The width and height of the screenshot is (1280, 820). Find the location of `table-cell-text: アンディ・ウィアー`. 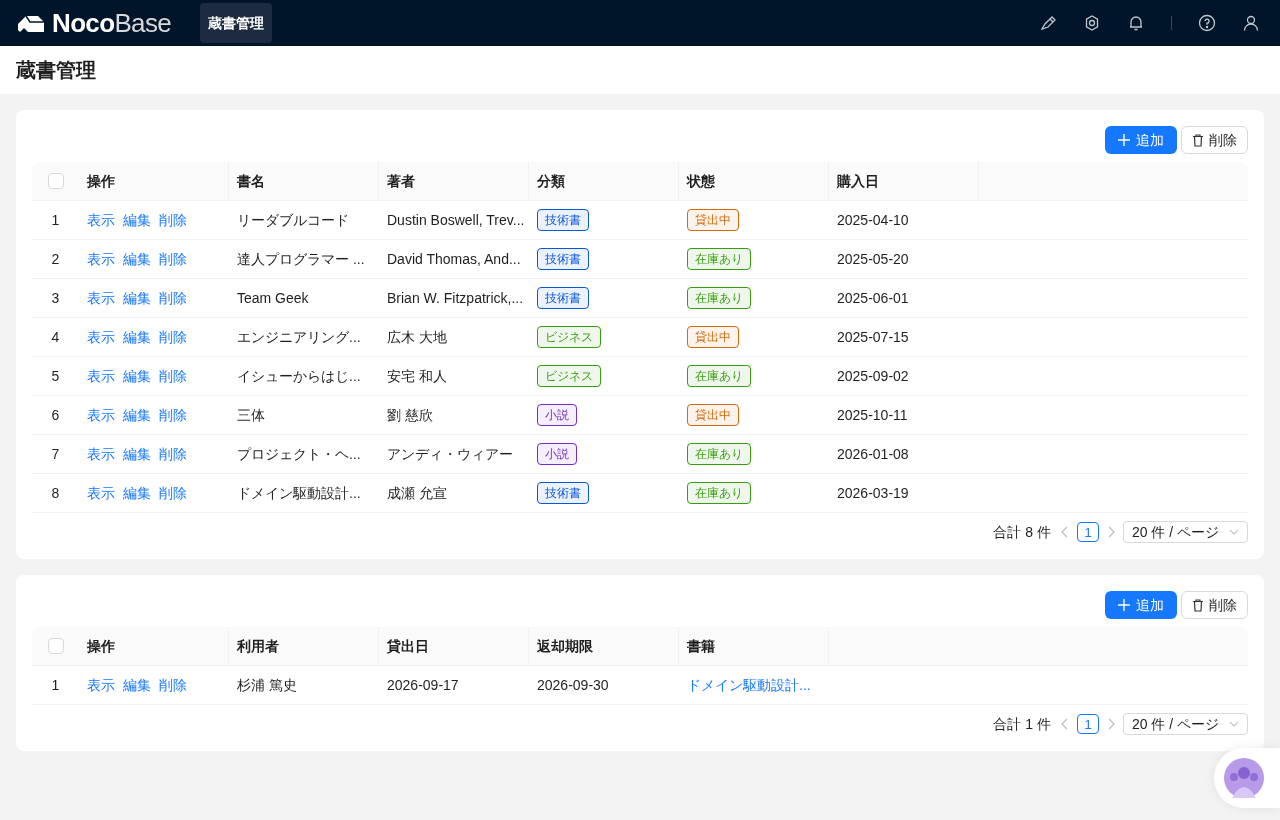

table-cell-text: アンディ・ウィアー is located at coordinates (450, 454).